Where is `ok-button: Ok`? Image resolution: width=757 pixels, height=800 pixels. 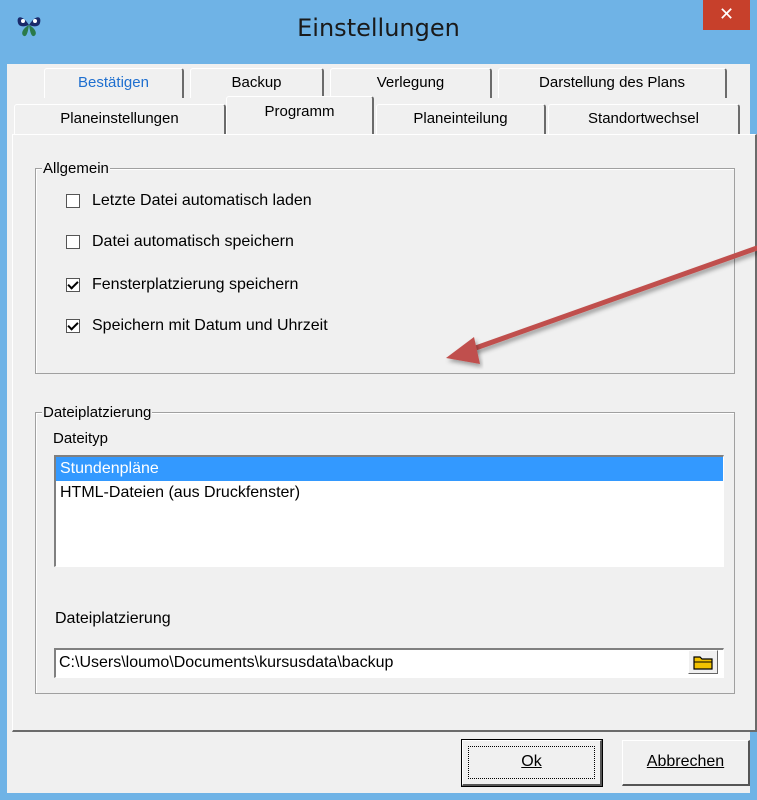
ok-button: Ok is located at coordinates (532, 763).